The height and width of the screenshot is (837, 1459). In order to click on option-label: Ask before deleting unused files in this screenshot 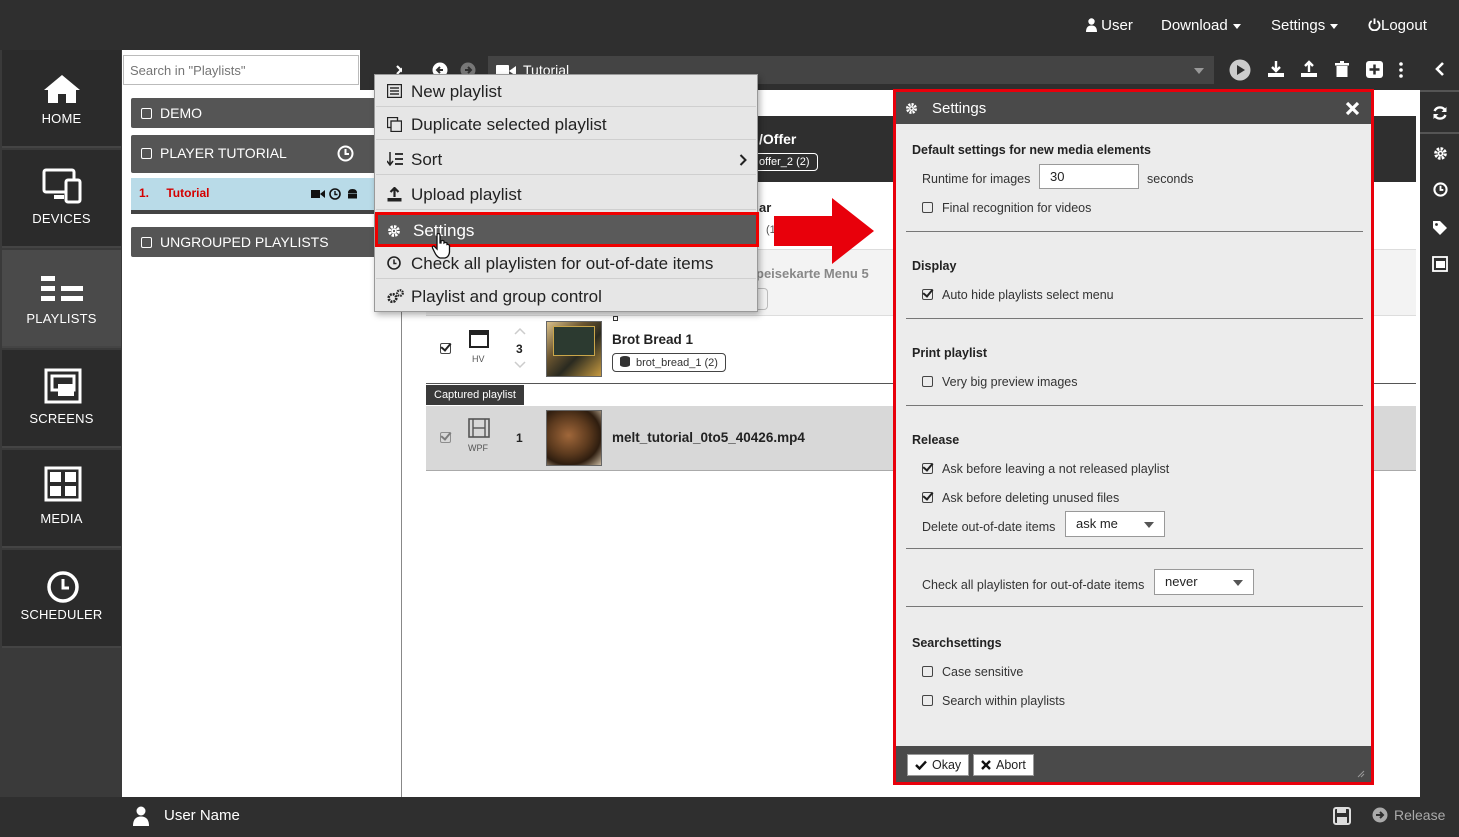, I will do `click(1031, 498)`.